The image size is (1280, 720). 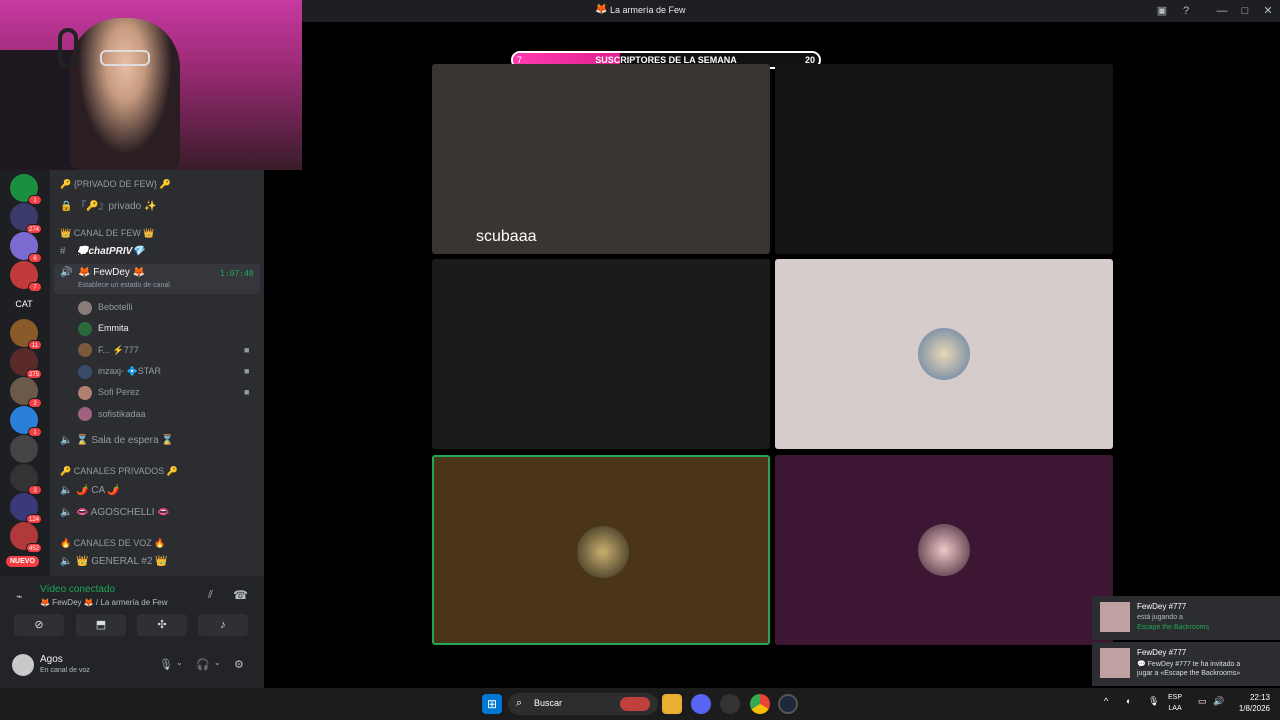 I want to click on channel-private: 🔒 『🔑』privado ✨, so click(x=108, y=204).